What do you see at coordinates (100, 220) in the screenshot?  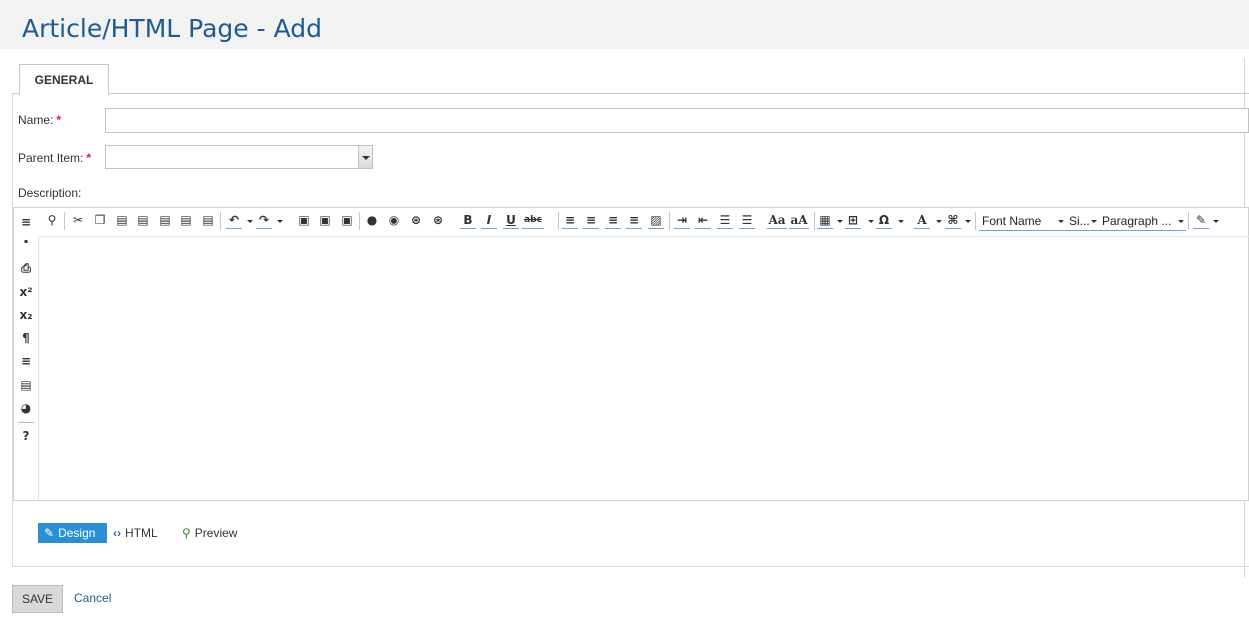 I see `copy-icon: ❐` at bounding box center [100, 220].